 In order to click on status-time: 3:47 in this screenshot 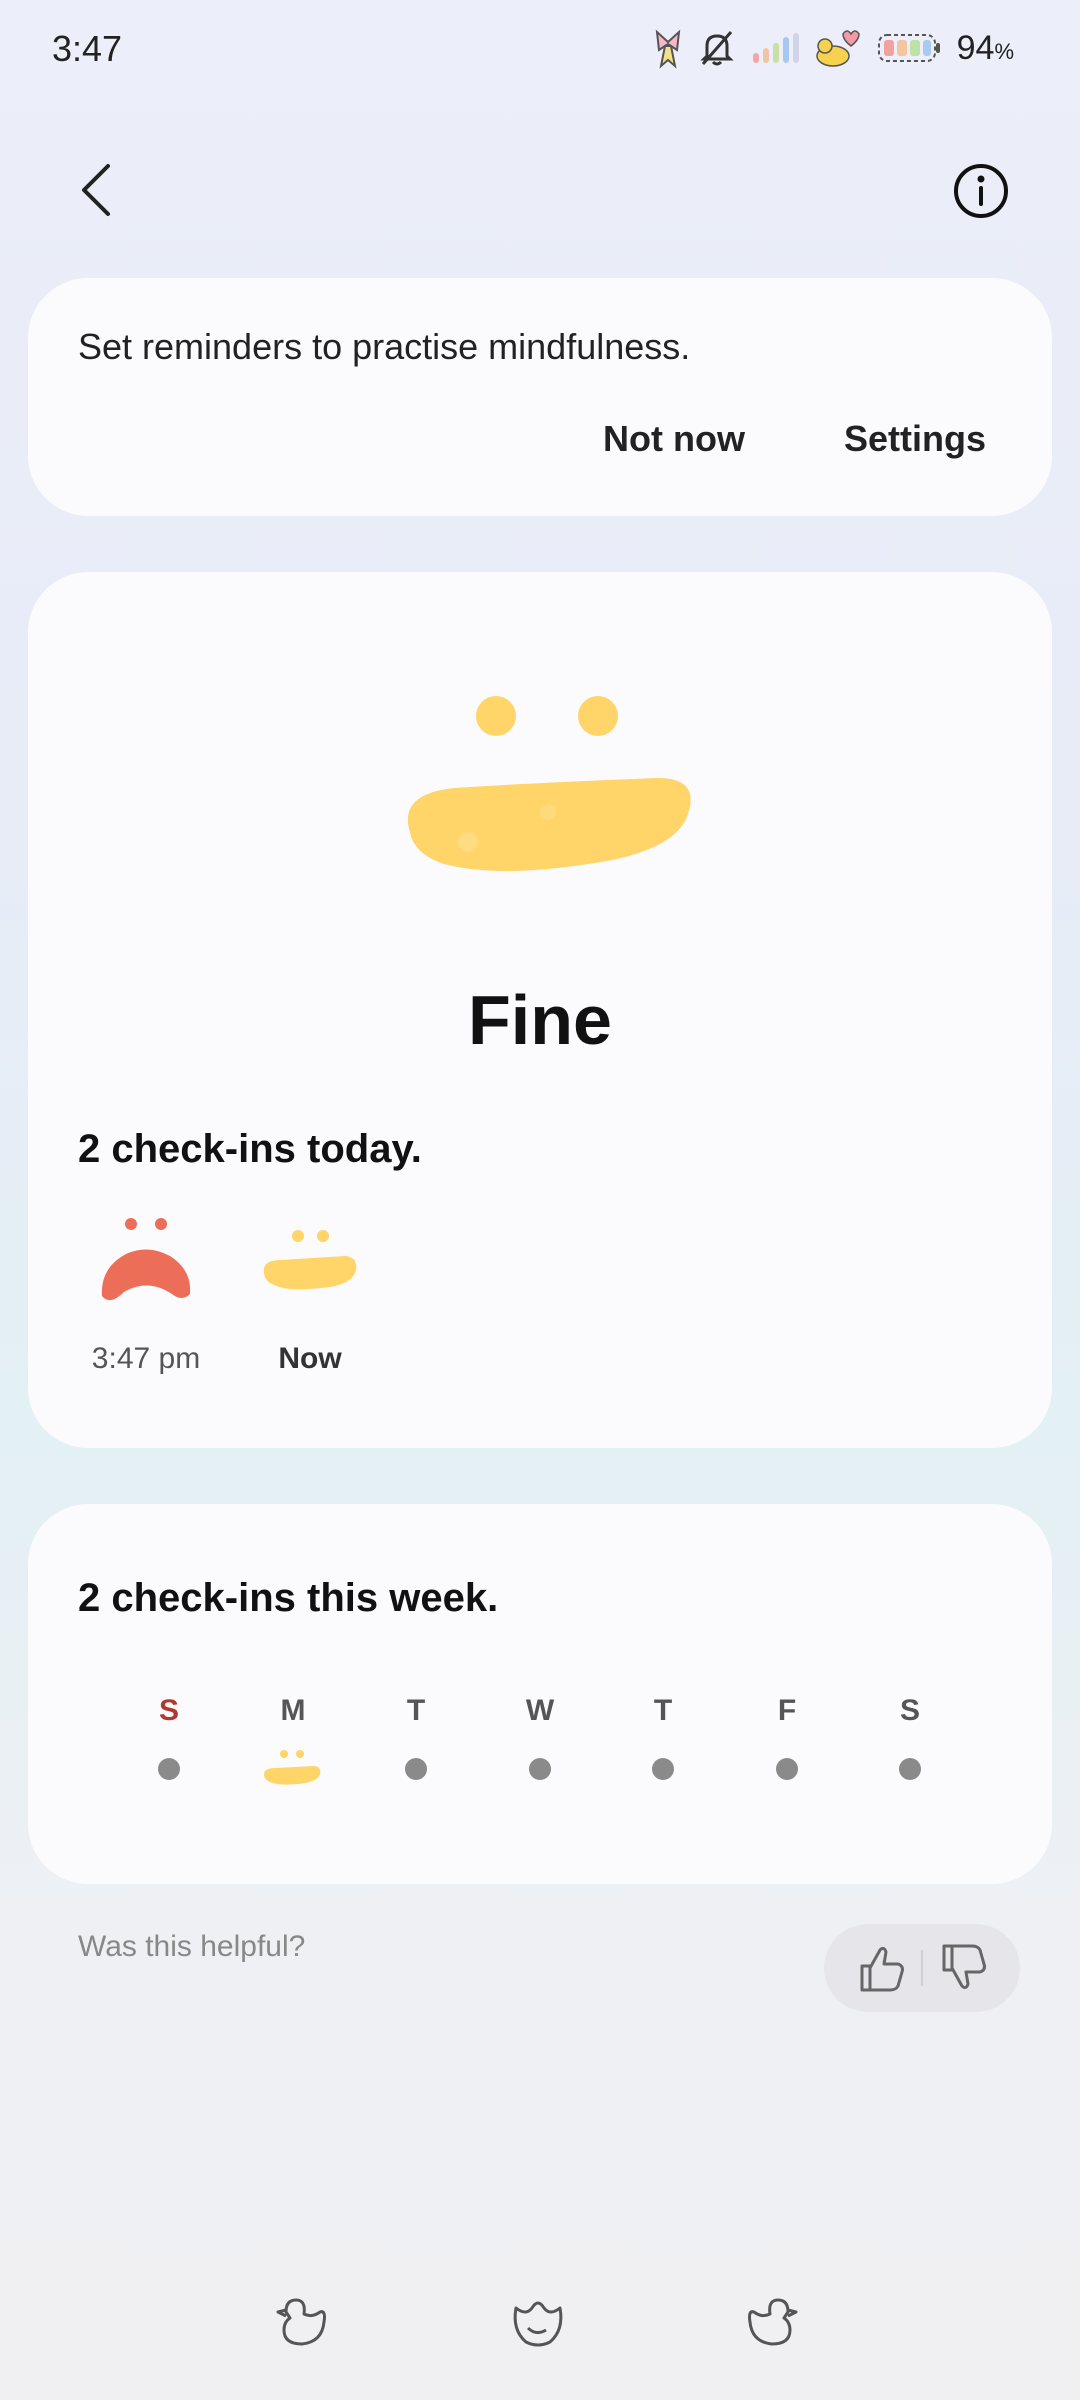, I will do `click(87, 48)`.